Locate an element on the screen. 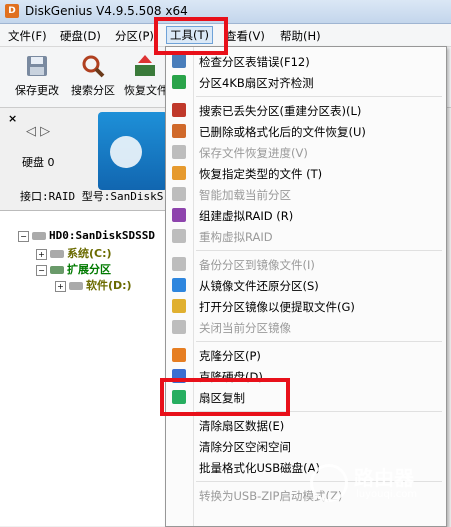  menu-item-label: 关闭当前分区镜像 is located at coordinates (245, 328).